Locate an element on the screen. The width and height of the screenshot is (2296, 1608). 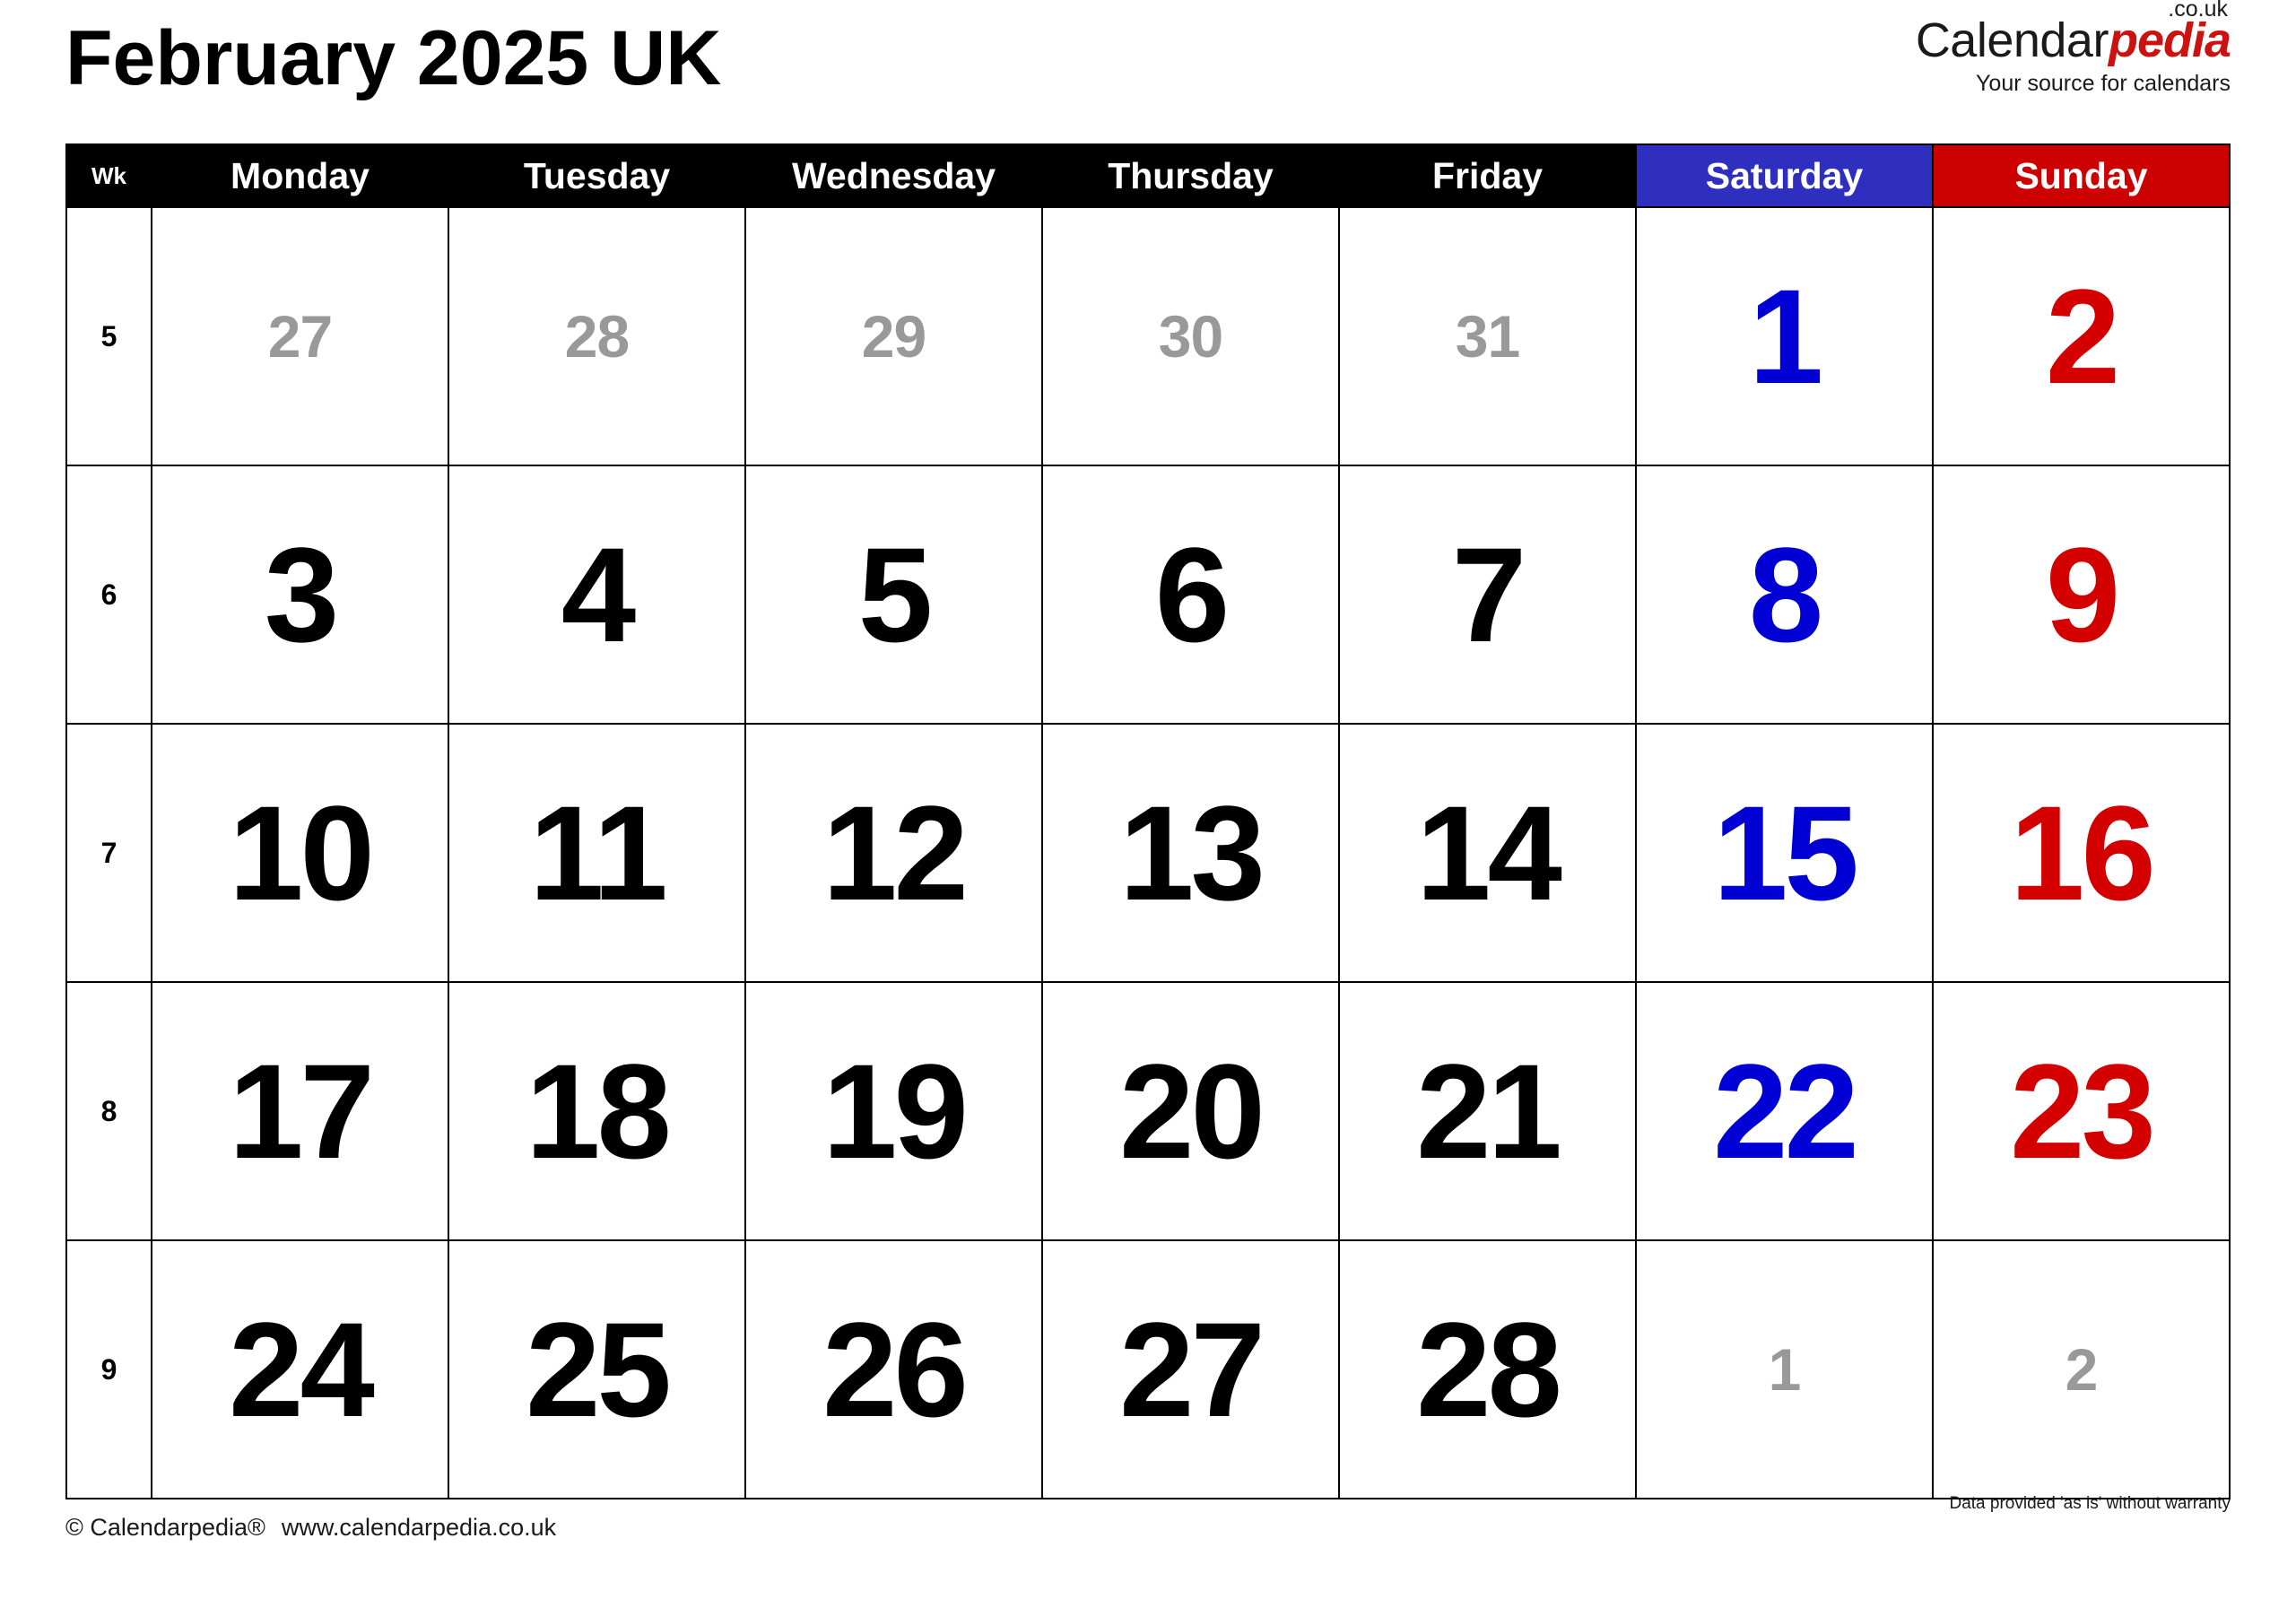
footer-disclaimer: Data provided 'as is' without warranty is located at coordinates (2090, 1504).